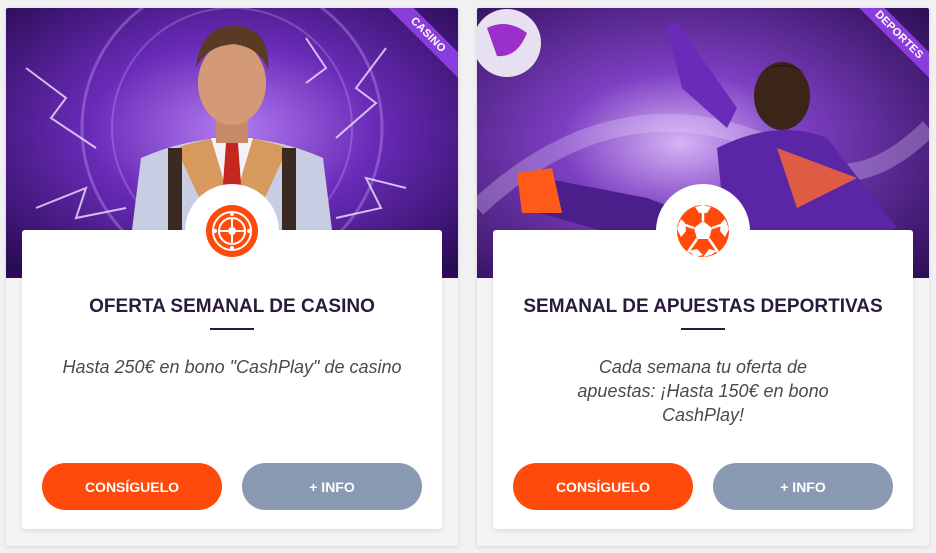 This screenshot has height=553, width=936. Describe the element at coordinates (232, 306) in the screenshot. I see `casino-offer-title: OFERTA SEMANAL DE CASINO` at that location.